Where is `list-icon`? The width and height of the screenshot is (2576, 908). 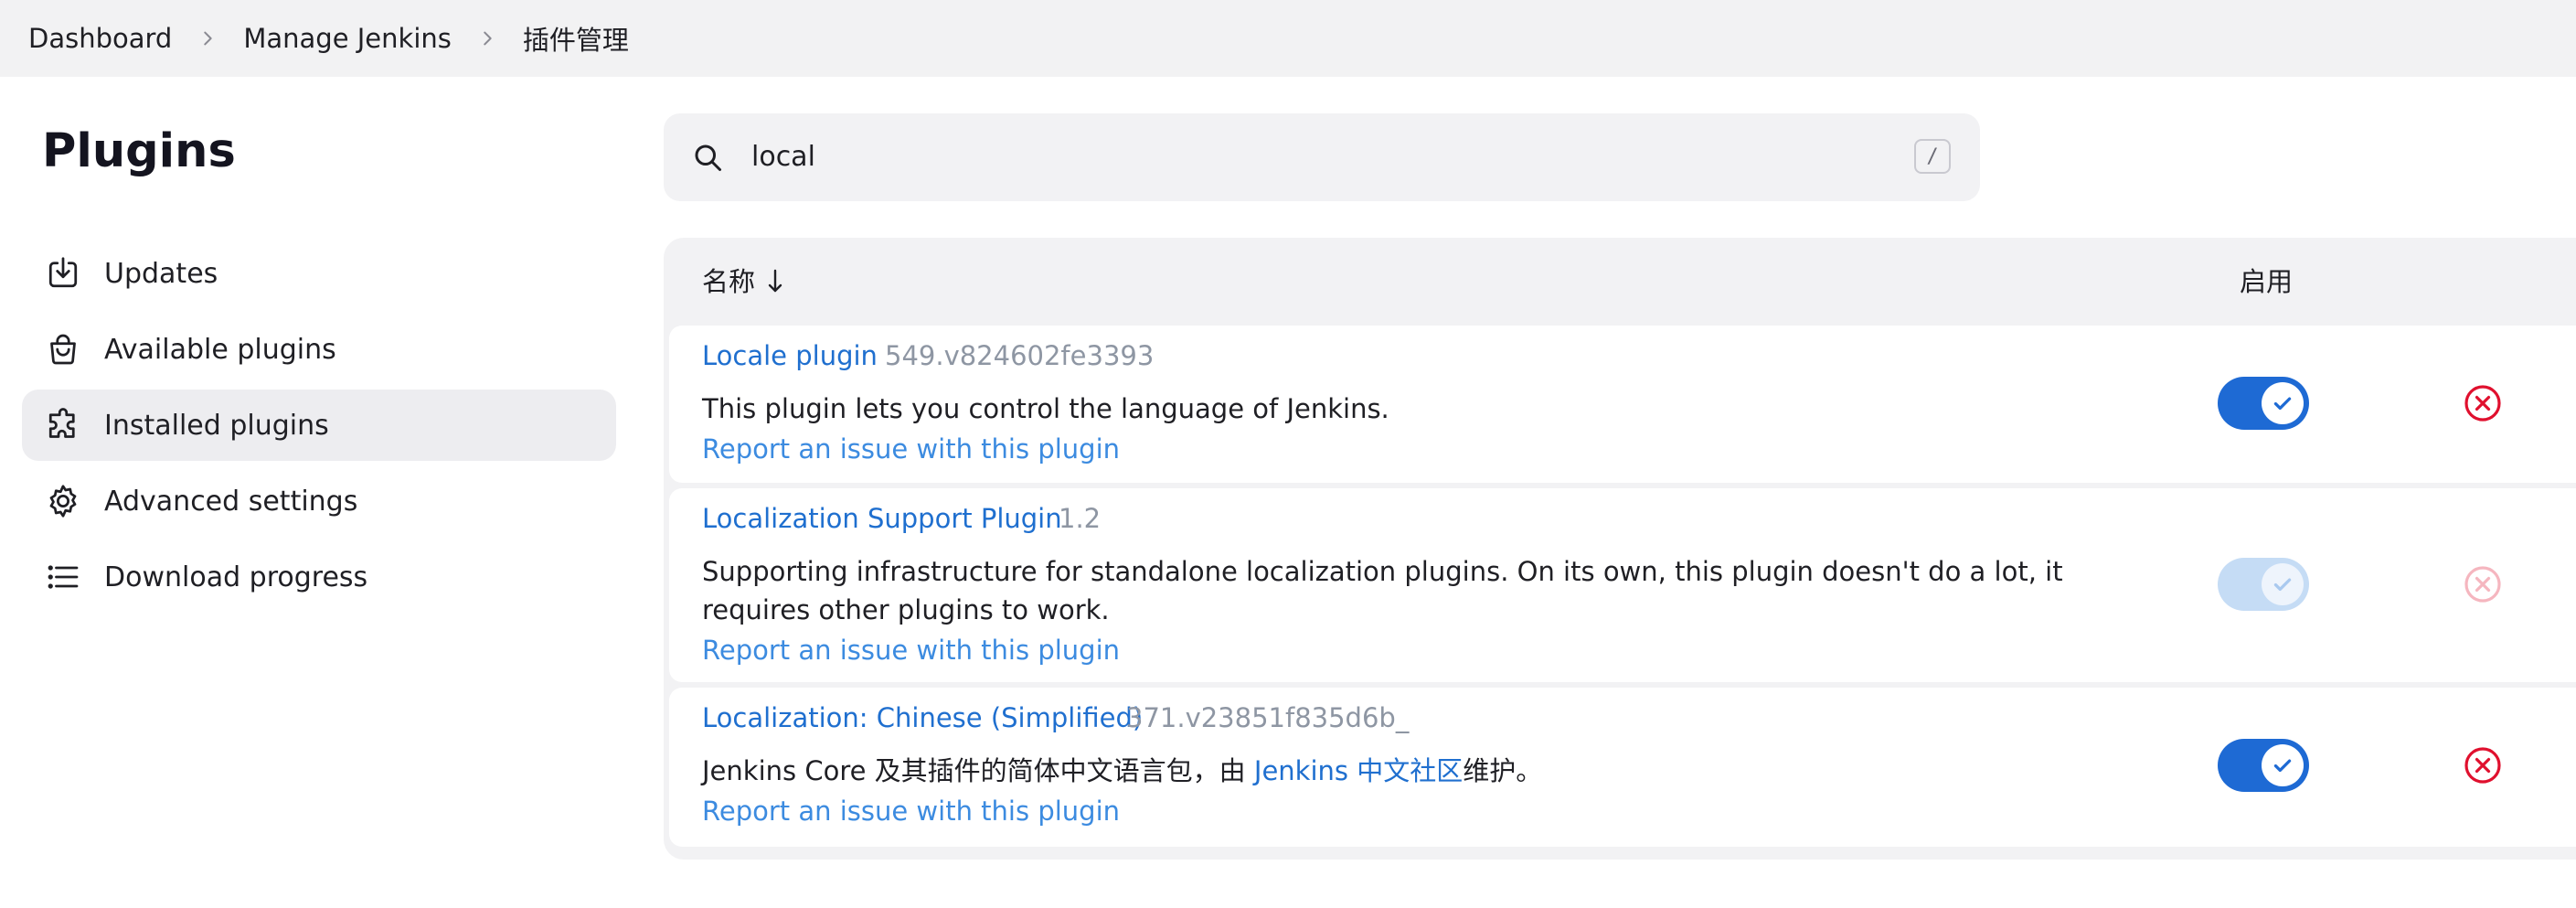 list-icon is located at coordinates (63, 577).